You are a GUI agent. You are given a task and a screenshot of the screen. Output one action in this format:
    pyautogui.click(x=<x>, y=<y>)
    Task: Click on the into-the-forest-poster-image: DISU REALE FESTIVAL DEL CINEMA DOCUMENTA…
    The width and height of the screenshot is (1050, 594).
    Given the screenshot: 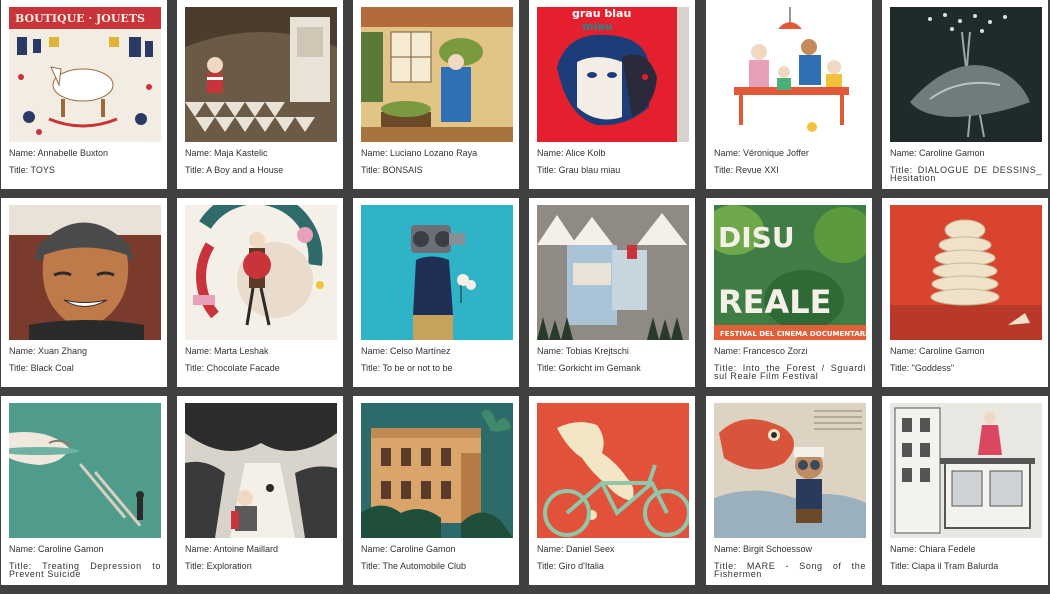 What is the action you would take?
    pyautogui.click(x=790, y=272)
    